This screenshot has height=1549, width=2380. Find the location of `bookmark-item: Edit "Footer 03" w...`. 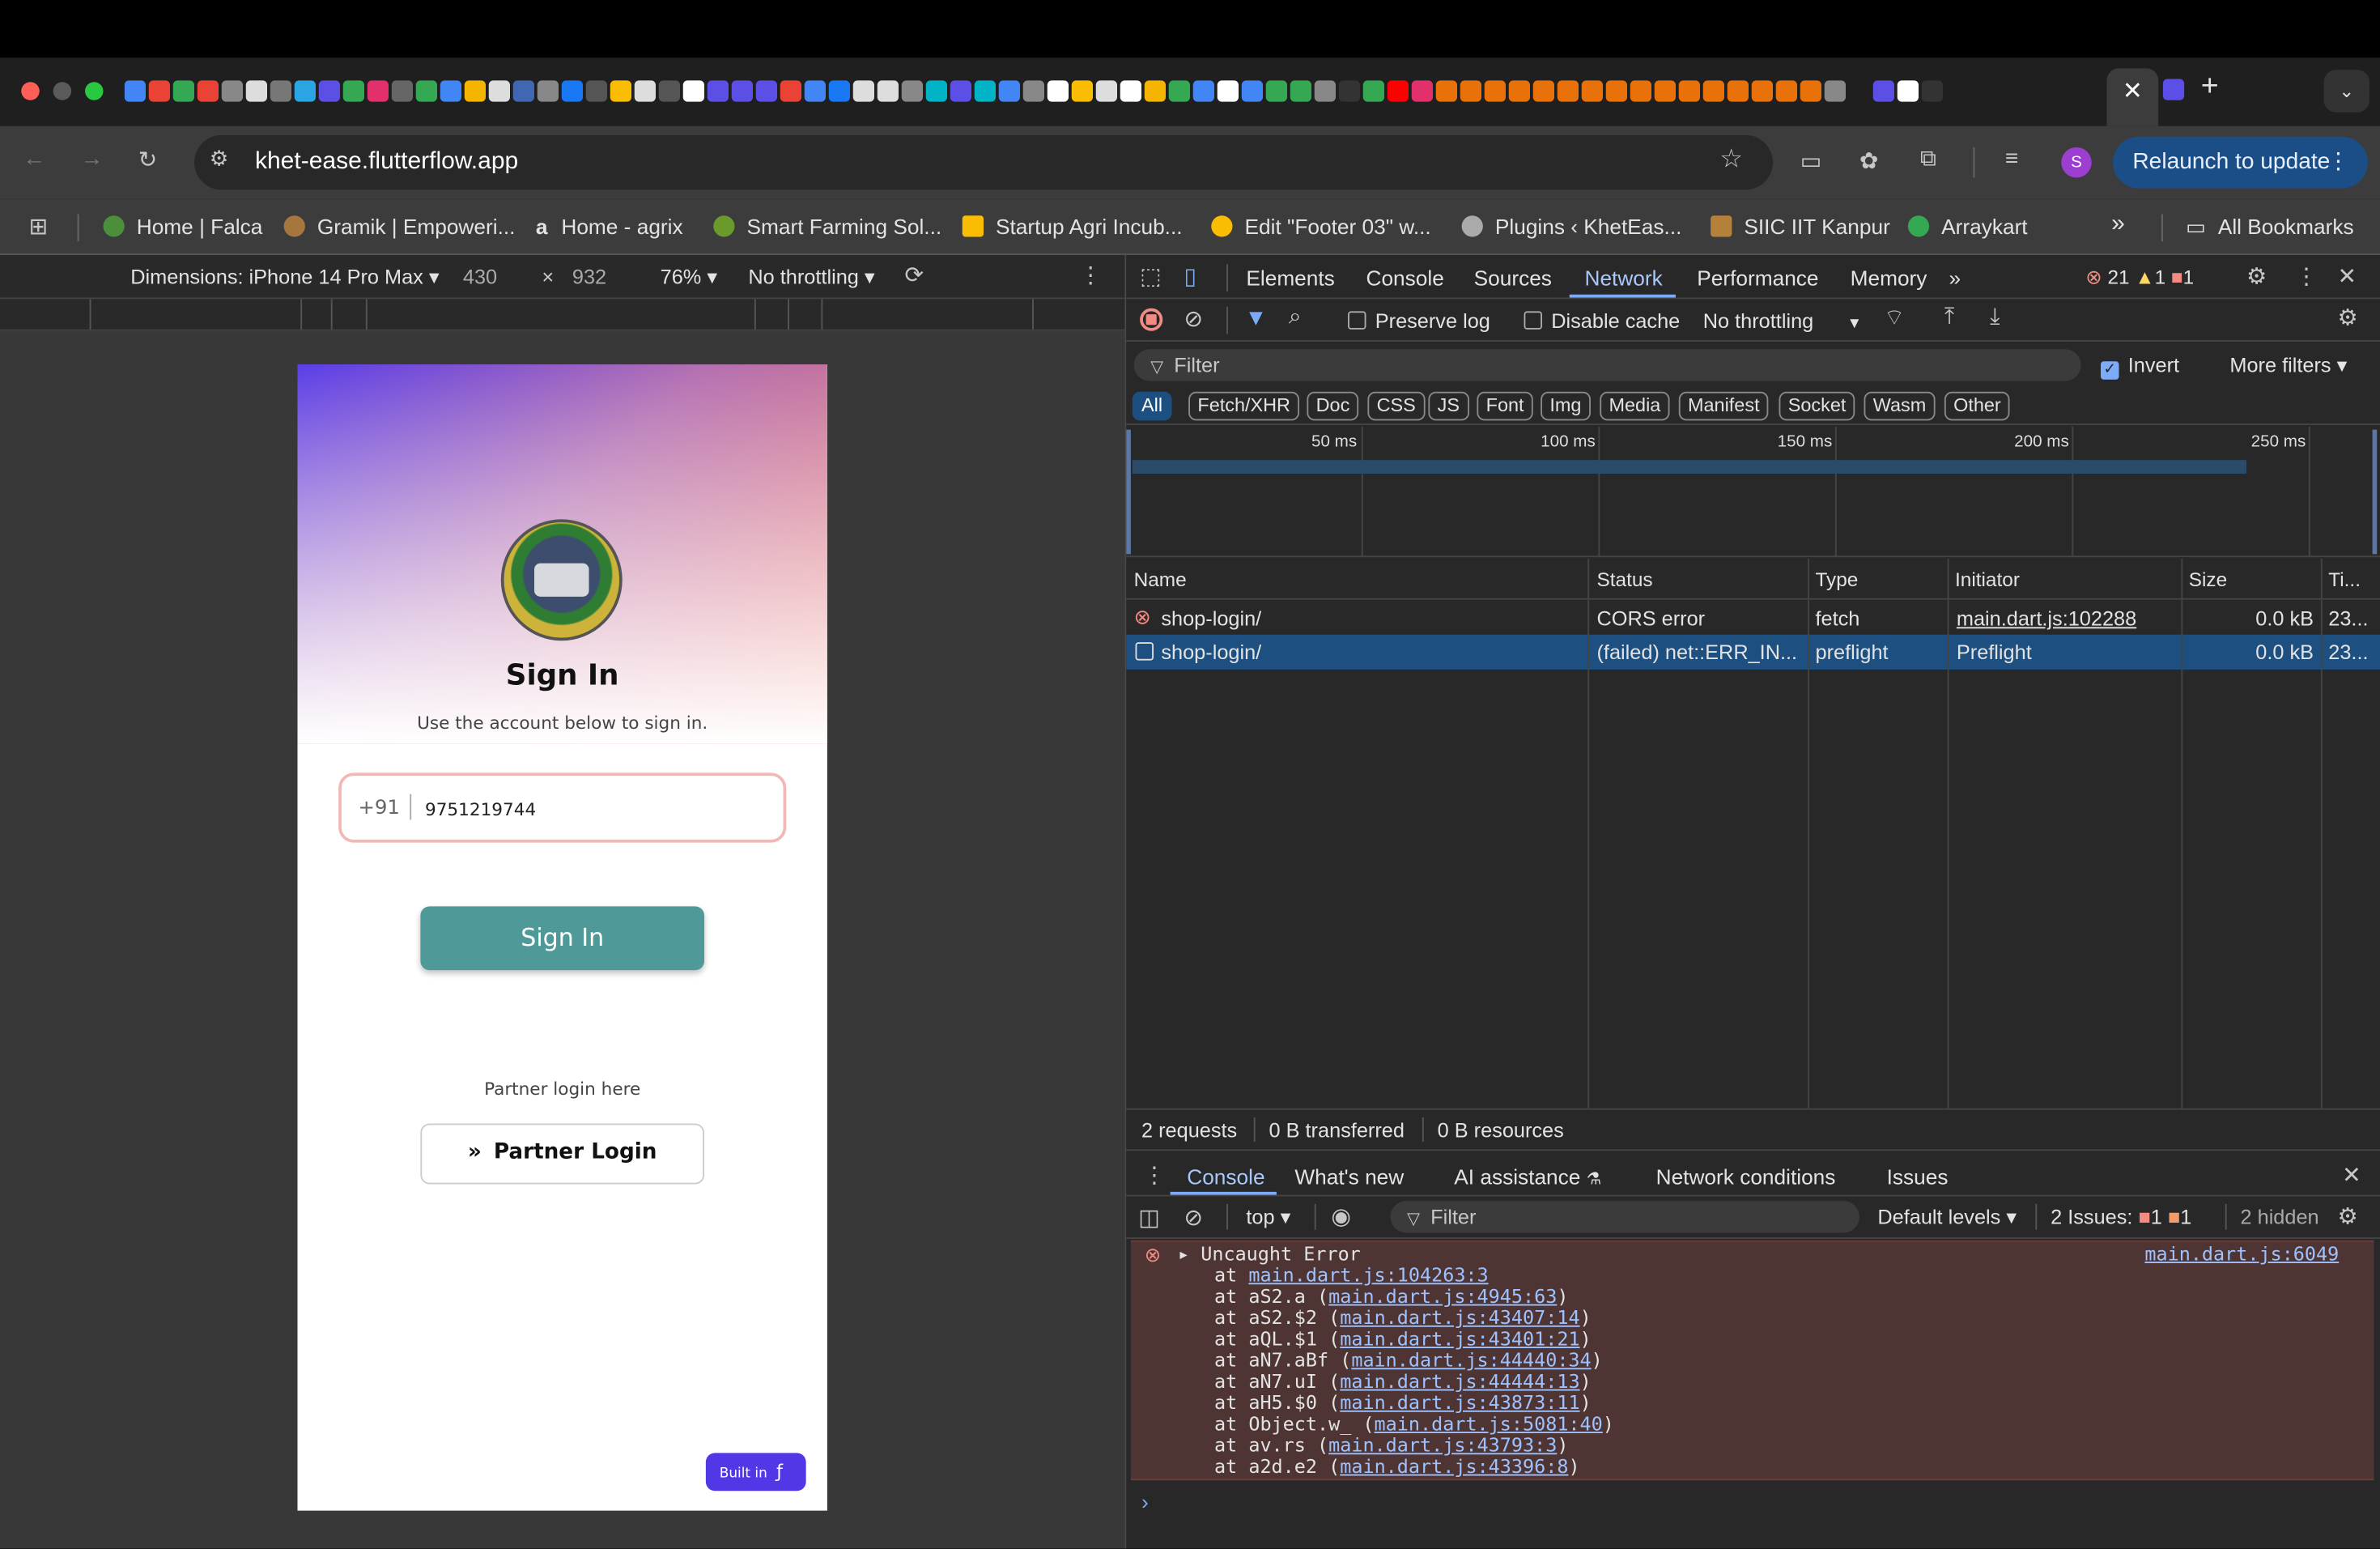

bookmark-item: Edit "Footer 03" w... is located at coordinates (1321, 226).